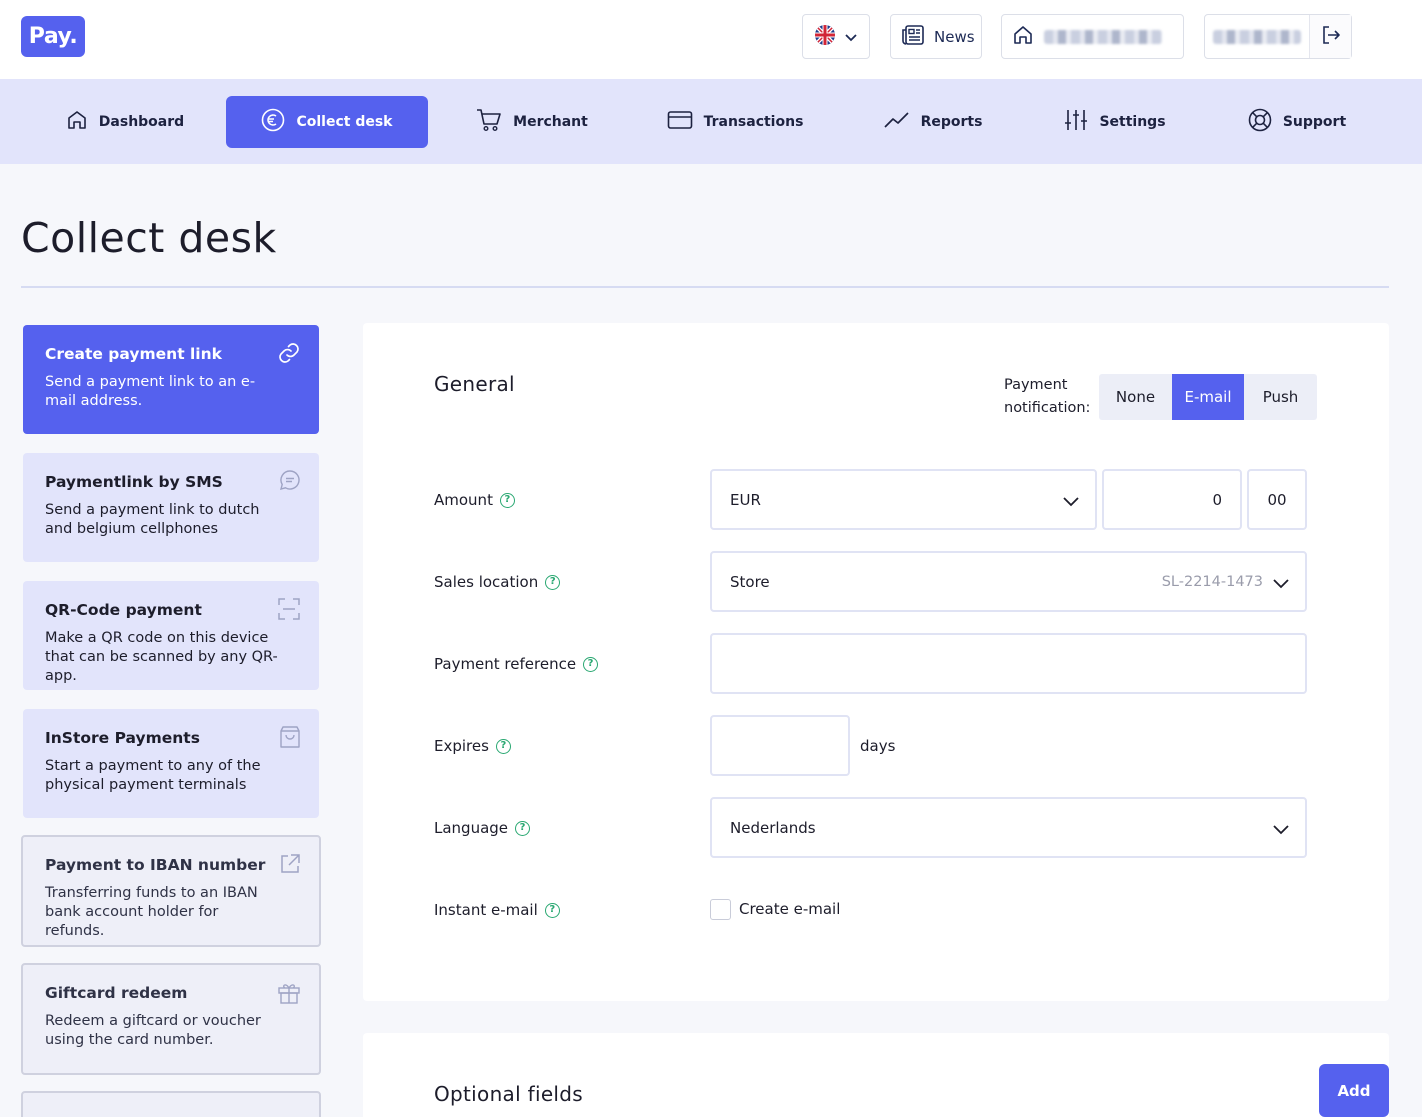  What do you see at coordinates (789, 909) in the screenshot?
I see `create-email-label: Create e-mail` at bounding box center [789, 909].